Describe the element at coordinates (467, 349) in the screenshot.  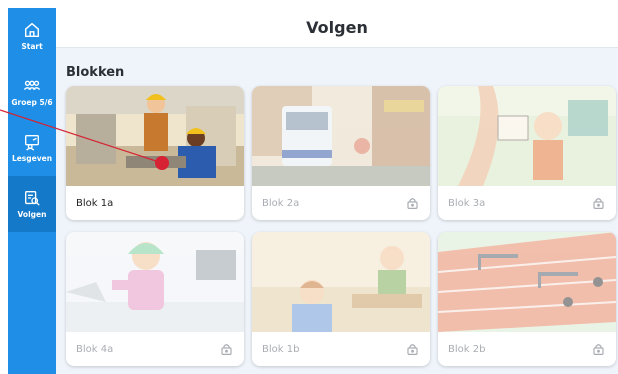
I see `card-label: Blok 2b` at that location.